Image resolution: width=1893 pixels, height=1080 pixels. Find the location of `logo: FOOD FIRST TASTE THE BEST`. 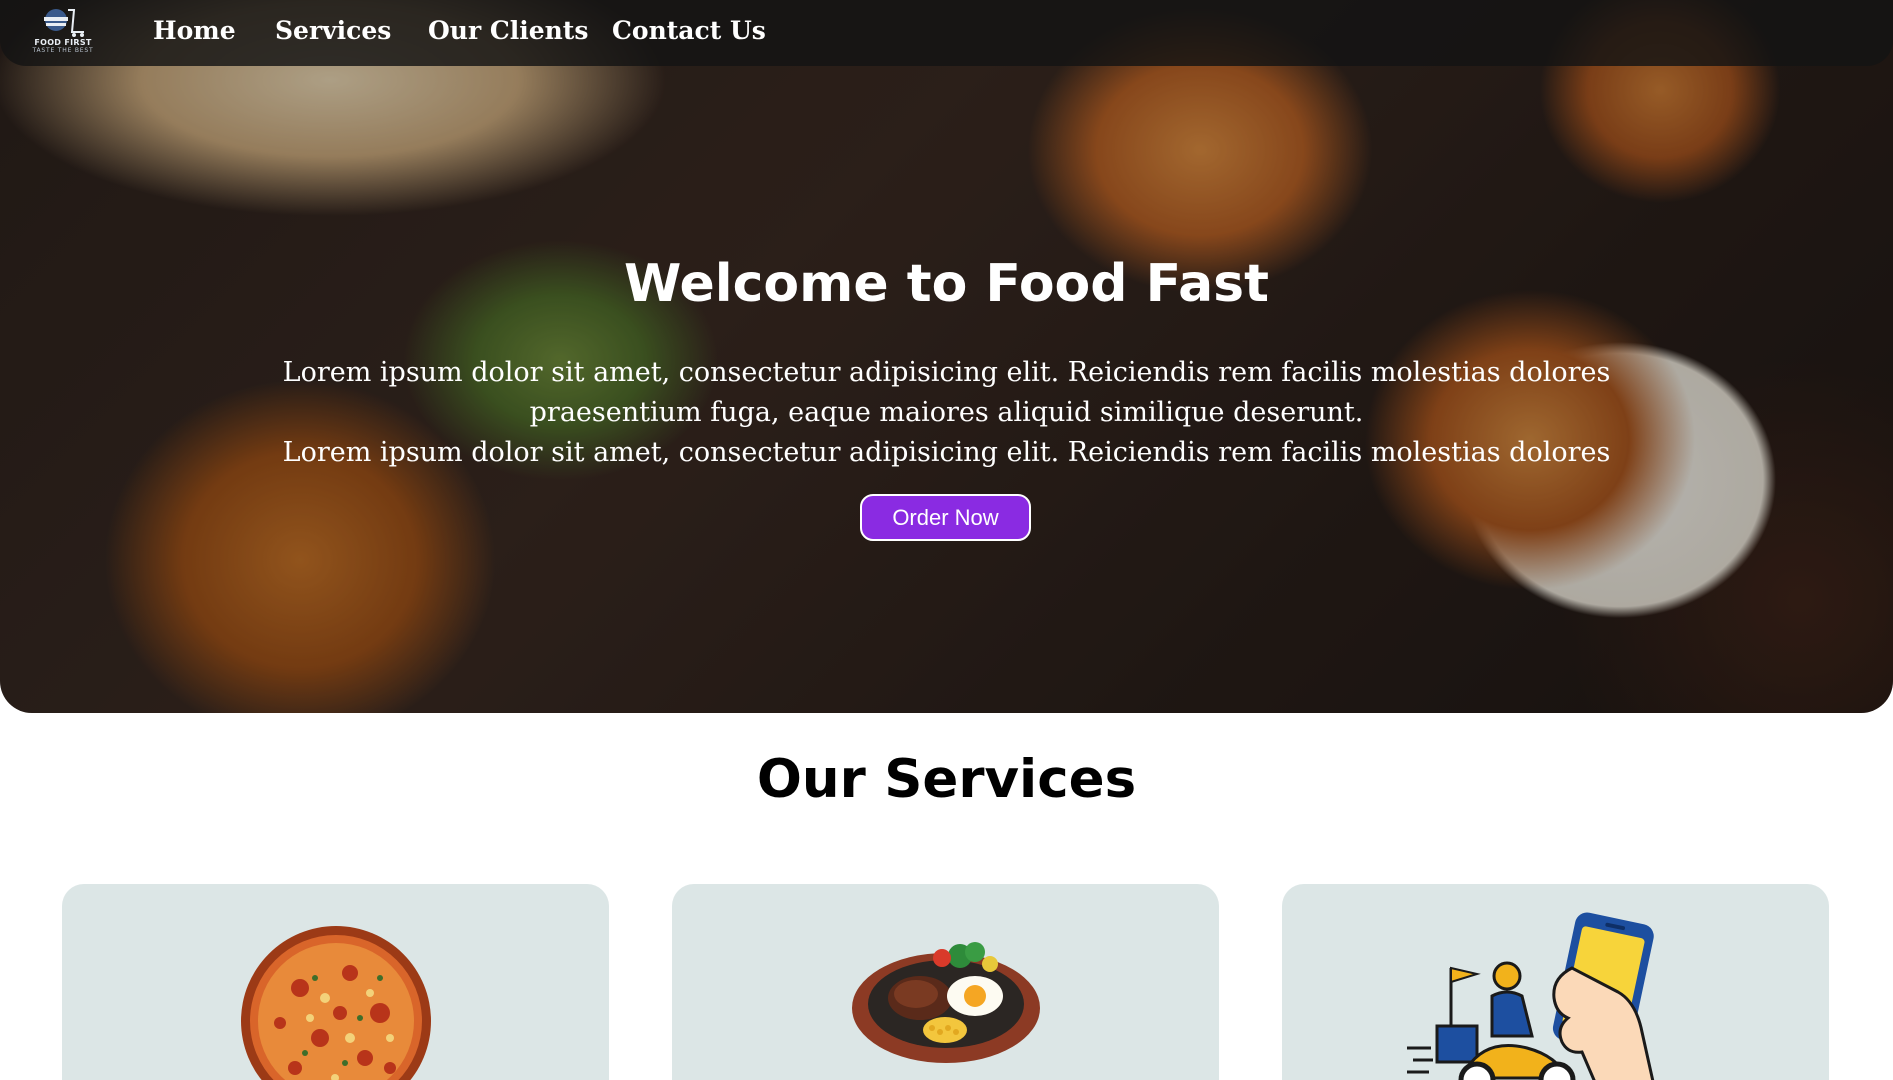

logo: FOOD FIRST TASTE THE BEST is located at coordinates (63, 33).